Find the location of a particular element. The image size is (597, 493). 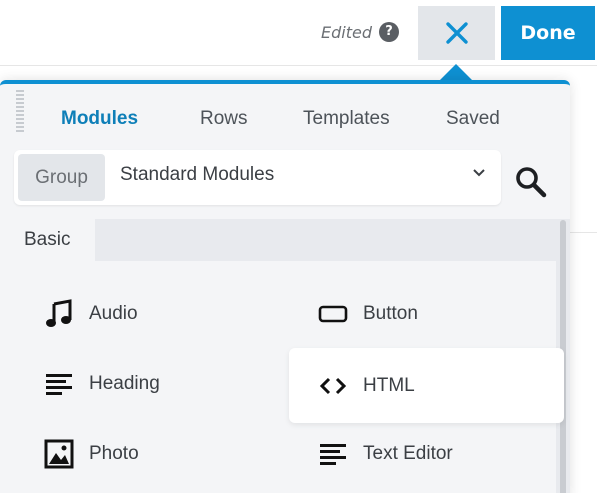

music-note-icon is located at coordinates (59, 314).